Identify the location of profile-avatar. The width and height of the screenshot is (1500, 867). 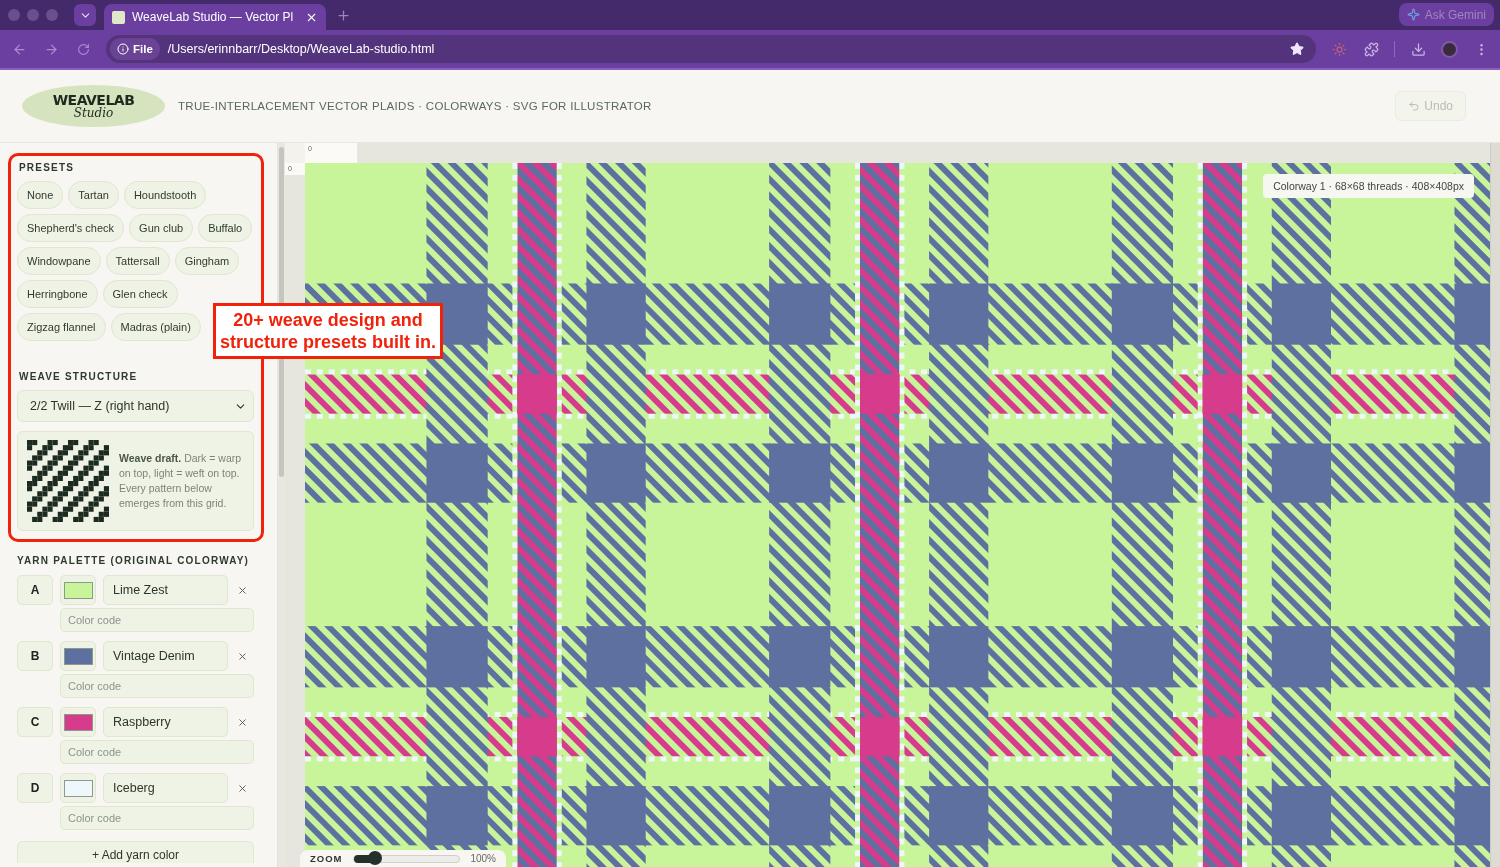
(1449, 49).